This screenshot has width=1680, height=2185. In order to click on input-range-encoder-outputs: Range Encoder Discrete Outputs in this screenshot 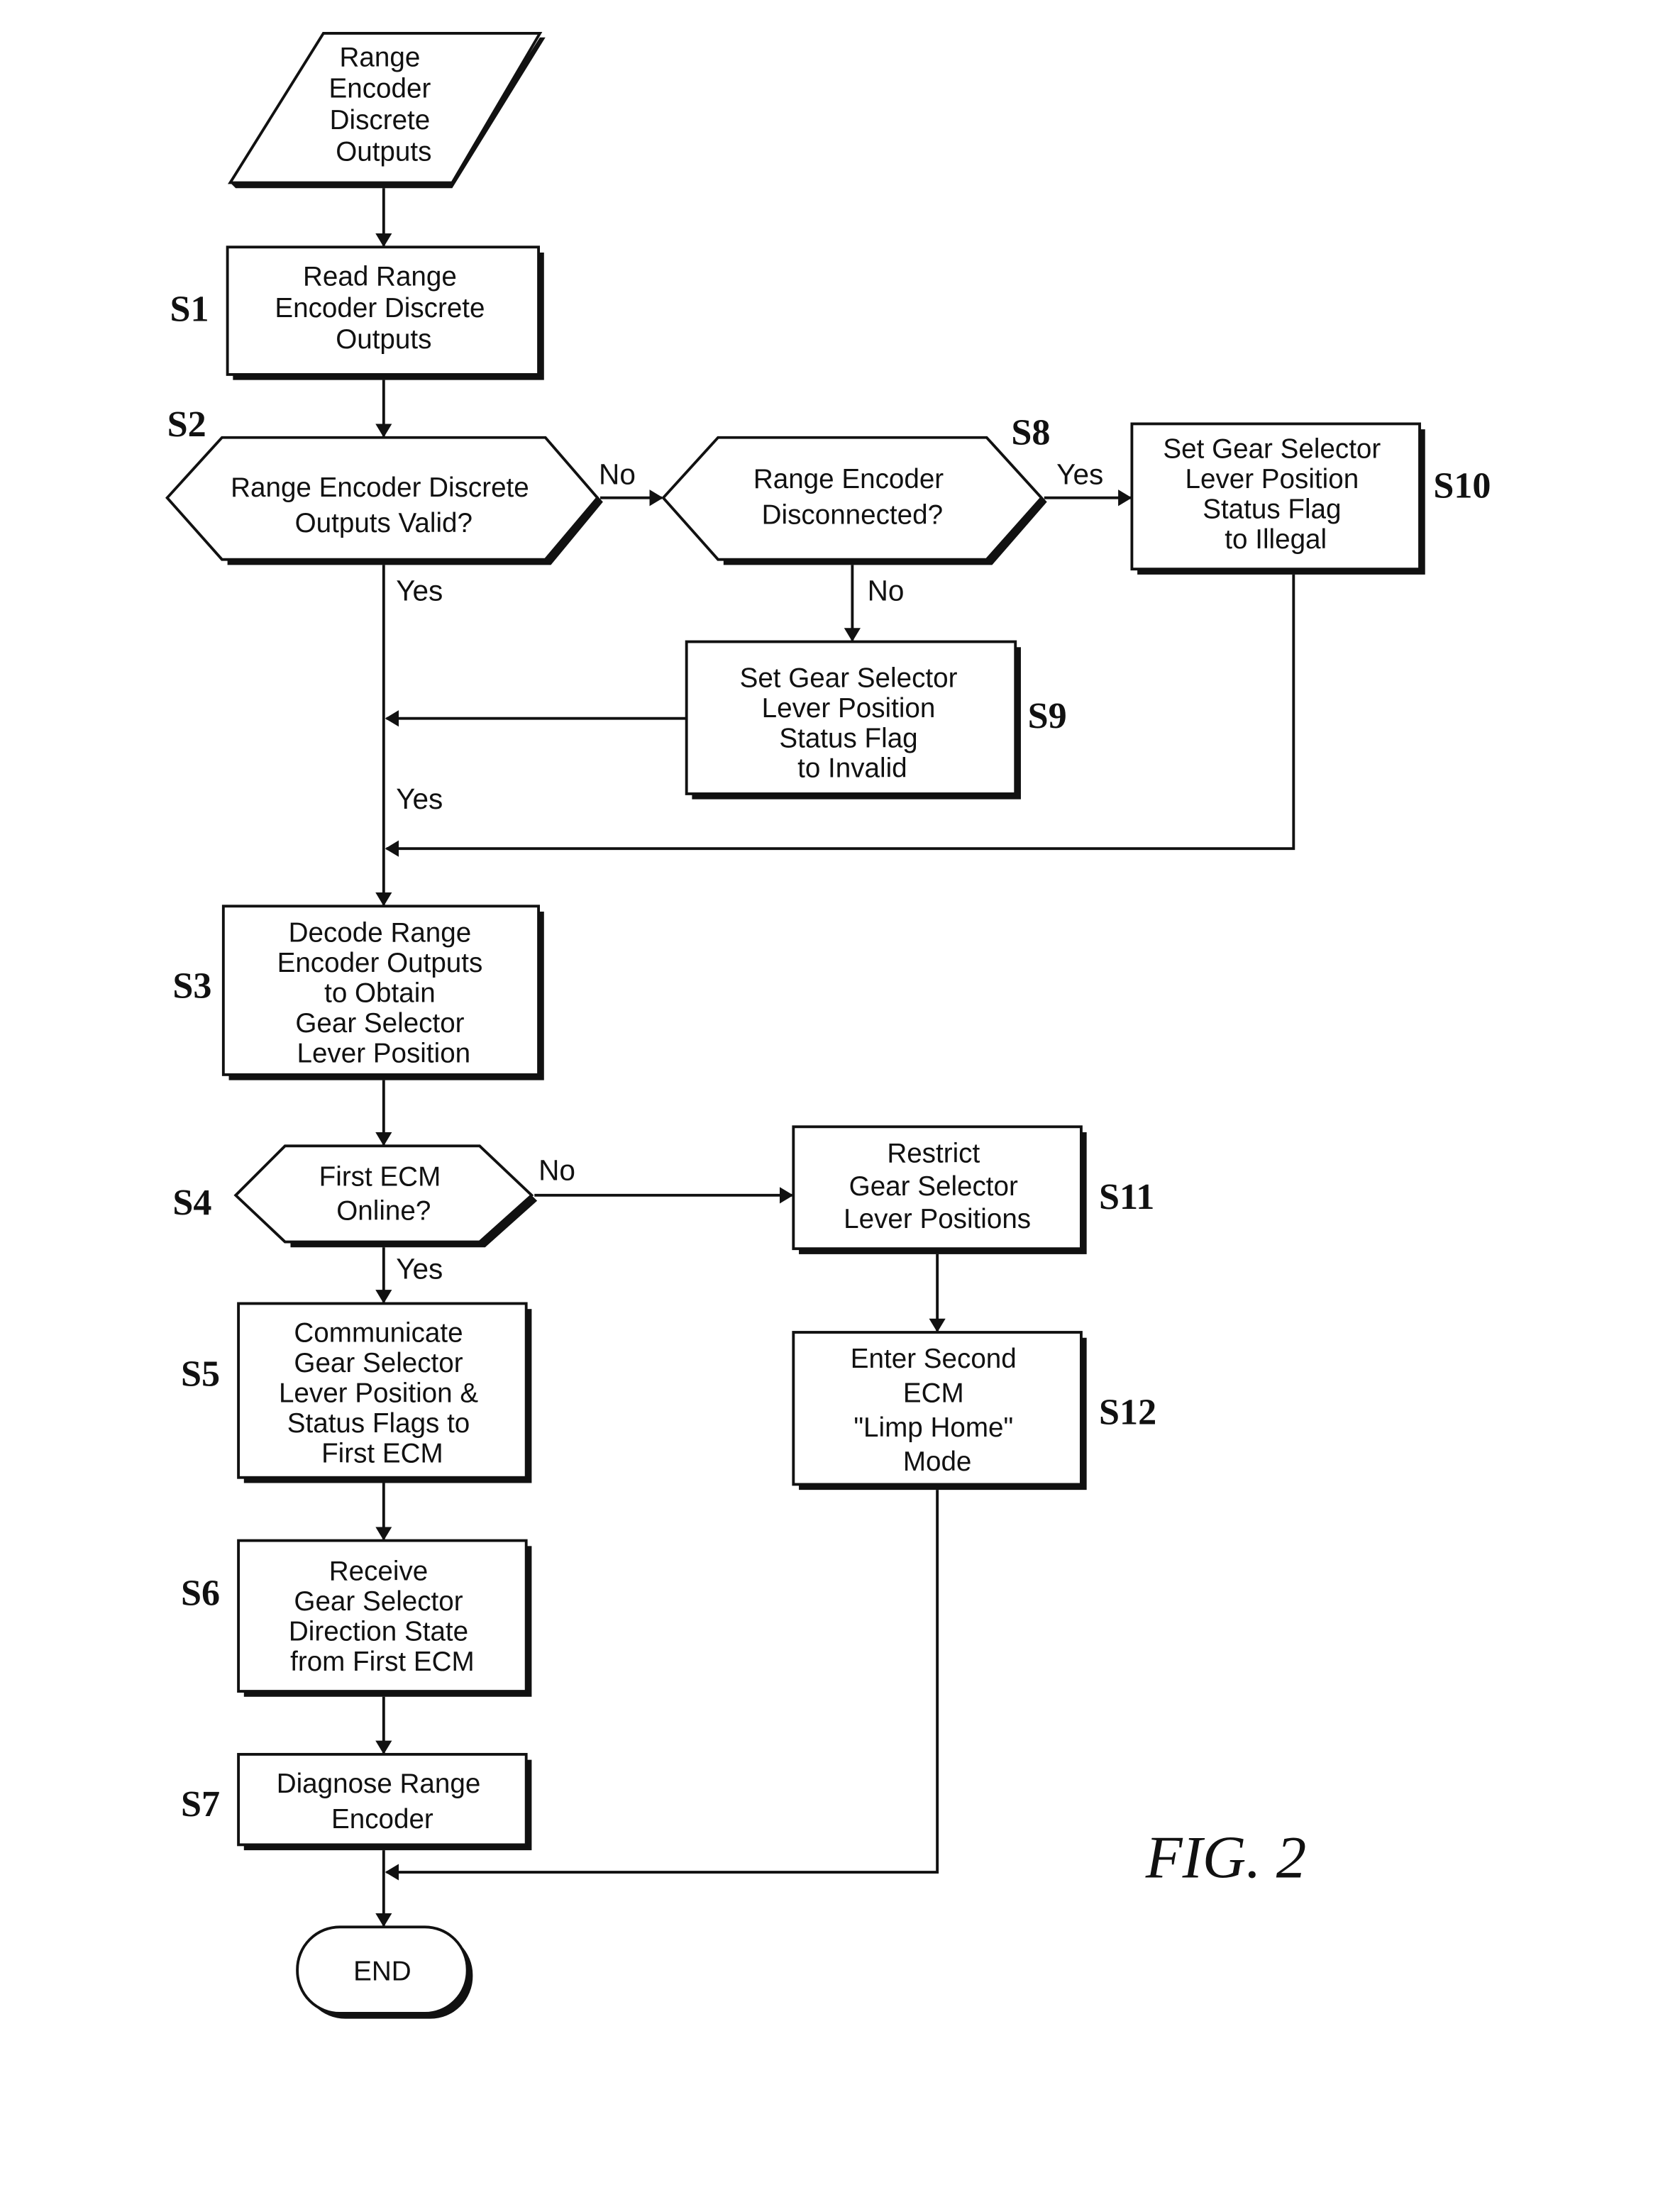, I will do `click(387, 110)`.